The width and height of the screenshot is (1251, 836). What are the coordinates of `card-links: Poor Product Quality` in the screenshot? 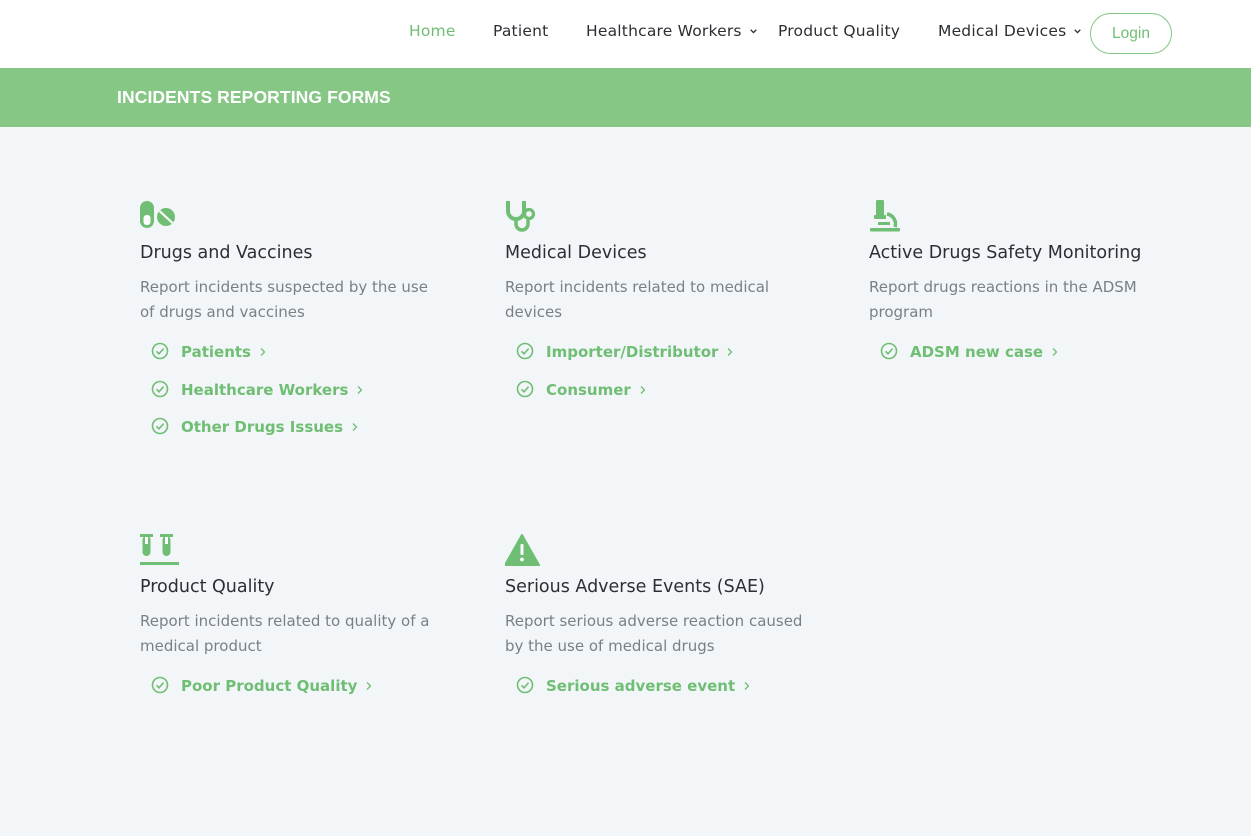 It's located at (261, 695).